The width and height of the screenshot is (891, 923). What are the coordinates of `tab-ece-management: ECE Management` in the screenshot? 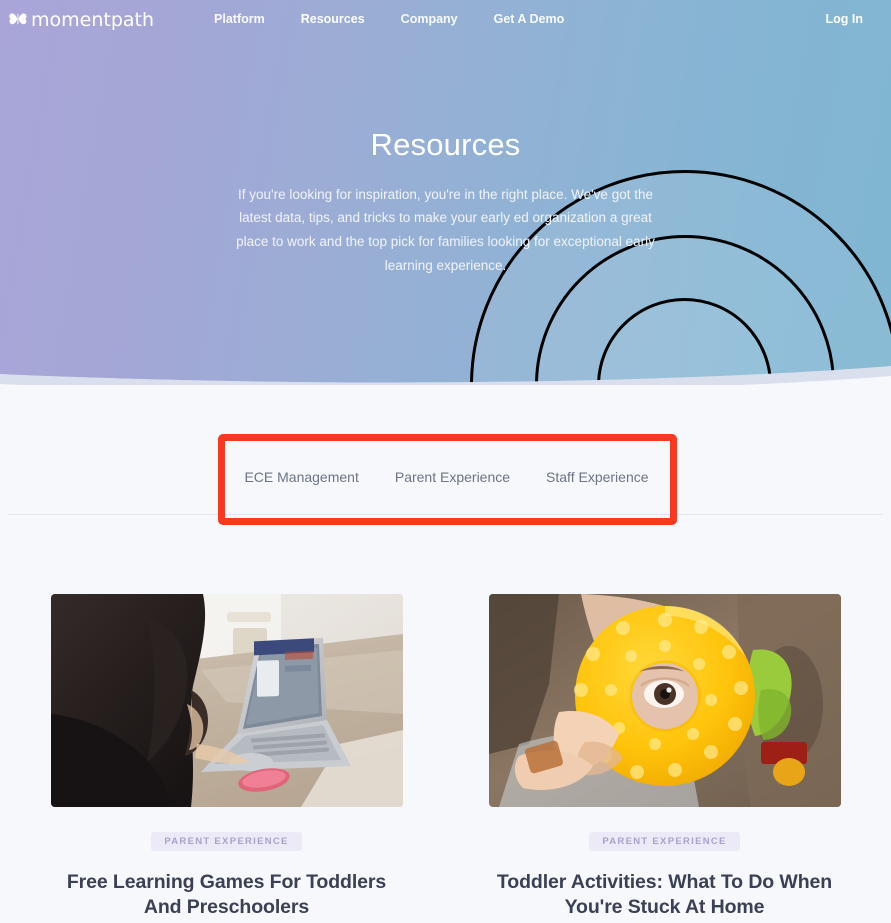 It's located at (300, 477).